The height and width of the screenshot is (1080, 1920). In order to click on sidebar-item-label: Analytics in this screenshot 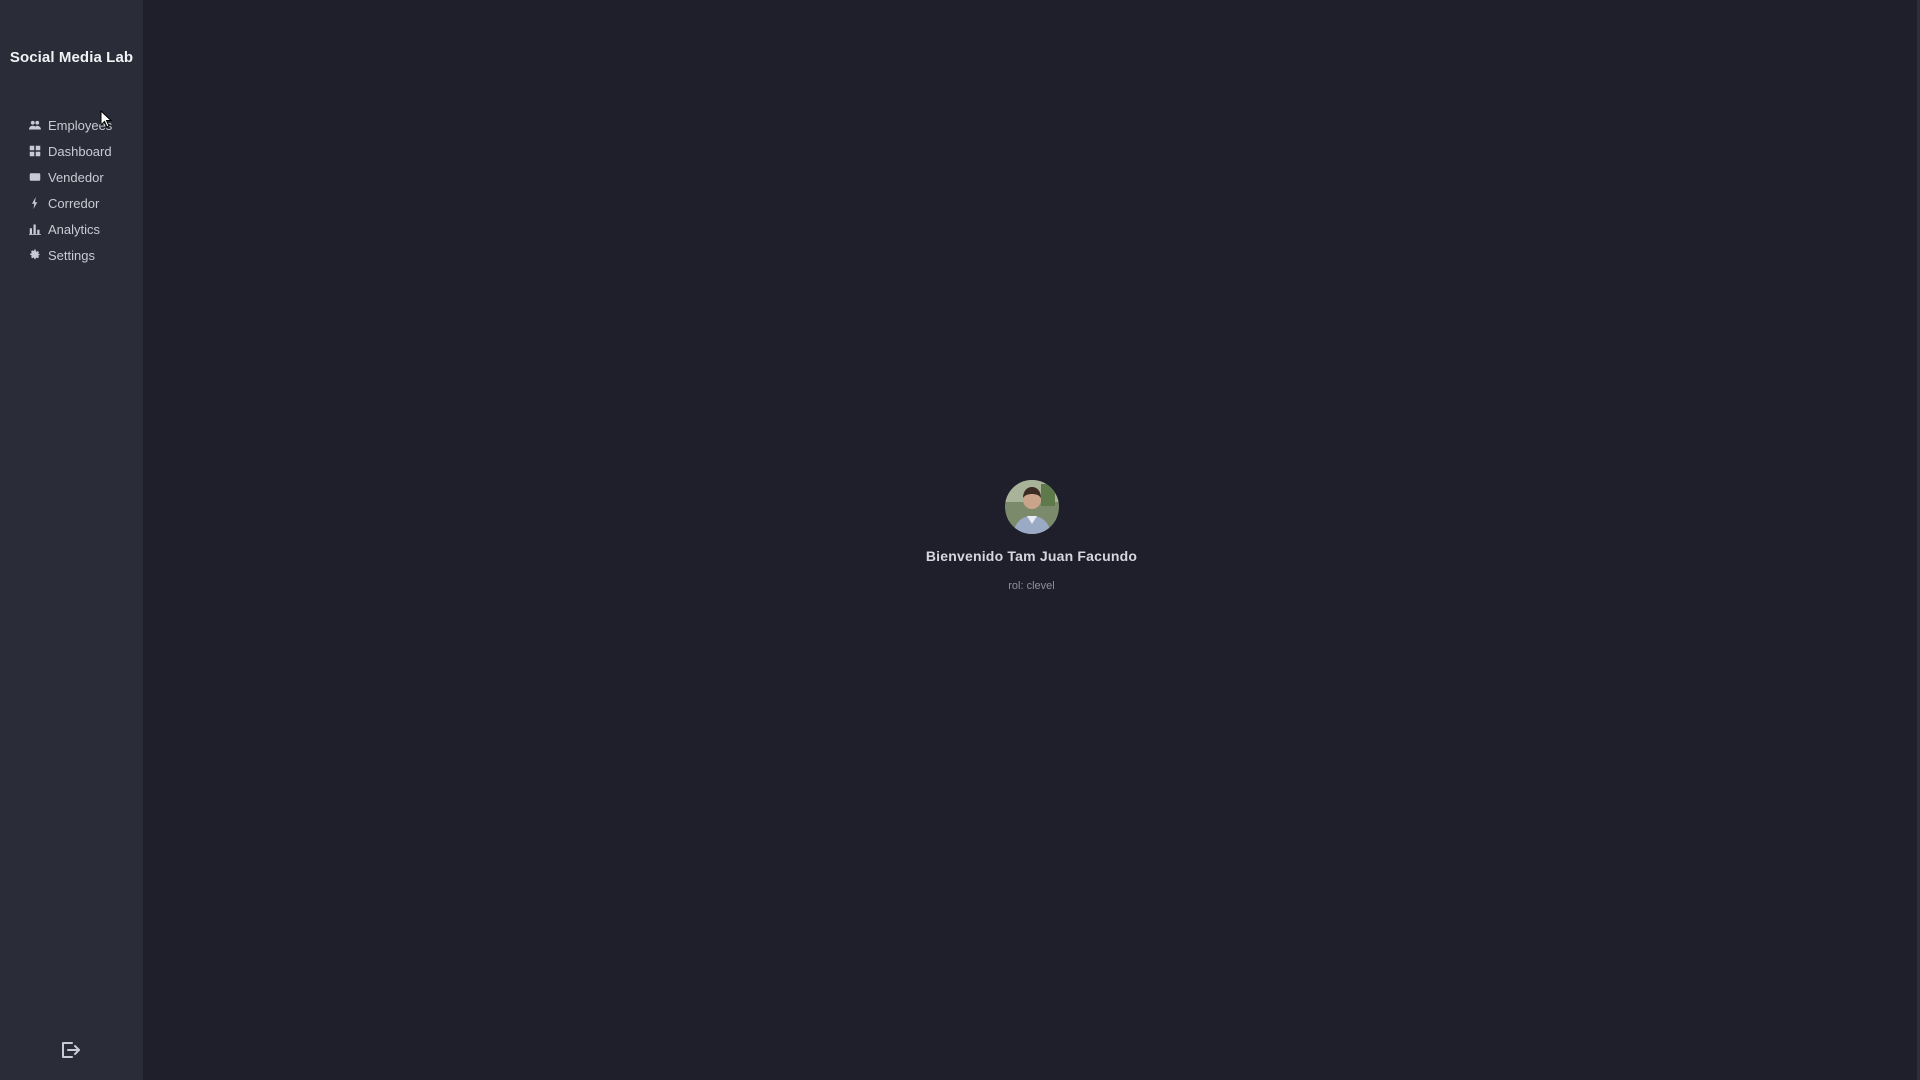, I will do `click(74, 229)`.